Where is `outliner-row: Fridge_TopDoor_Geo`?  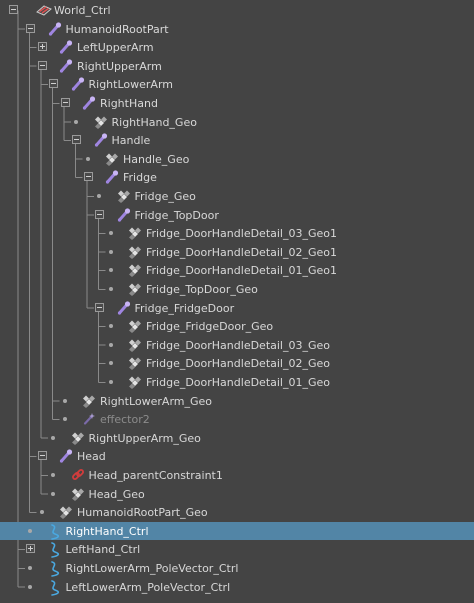
outliner-row: Fridge_TopDoor_Geo is located at coordinates (237, 289).